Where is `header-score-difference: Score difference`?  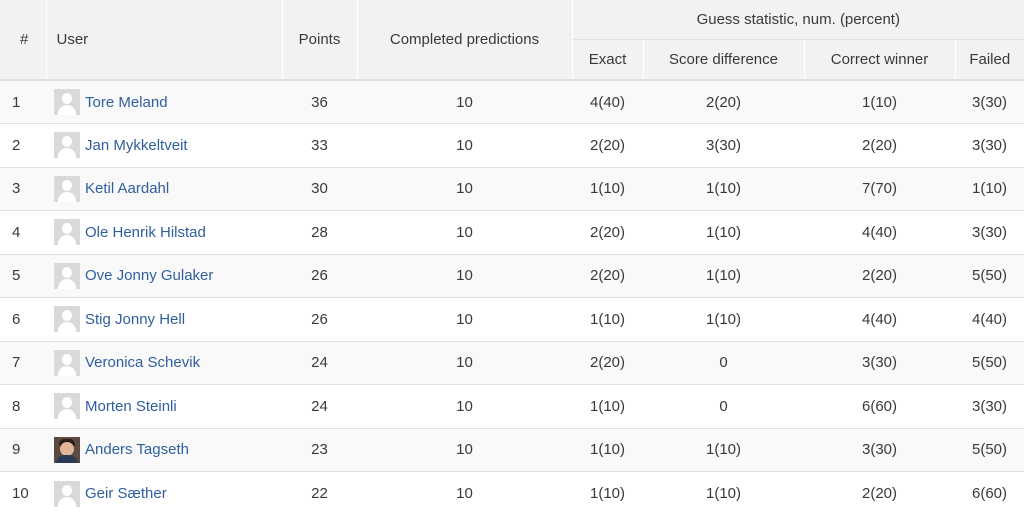 header-score-difference: Score difference is located at coordinates (723, 60).